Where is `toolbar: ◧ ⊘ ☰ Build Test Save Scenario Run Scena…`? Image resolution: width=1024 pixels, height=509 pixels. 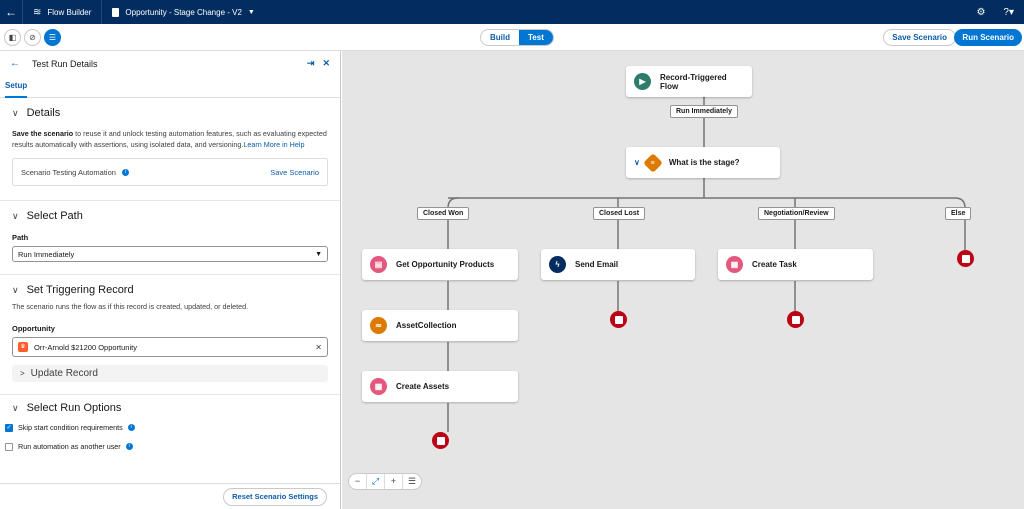
toolbar: ◧ ⊘ ☰ Build Test Save Scenario Run Scena… is located at coordinates (512, 37).